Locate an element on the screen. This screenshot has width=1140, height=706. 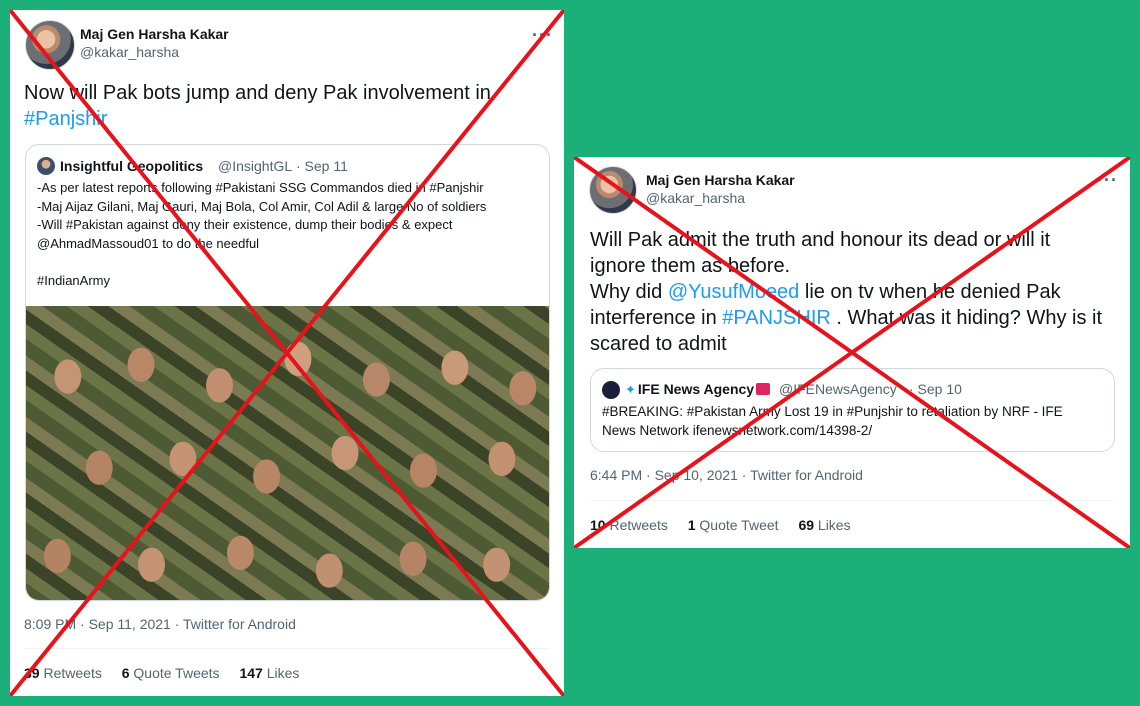
hashtag-link: #PANJSHIR is located at coordinates (776, 318).